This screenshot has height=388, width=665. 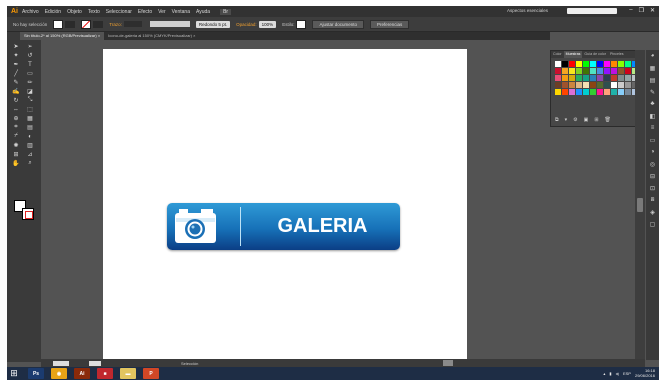 I want to click on menu-ver: Ver, so click(x=162, y=12).